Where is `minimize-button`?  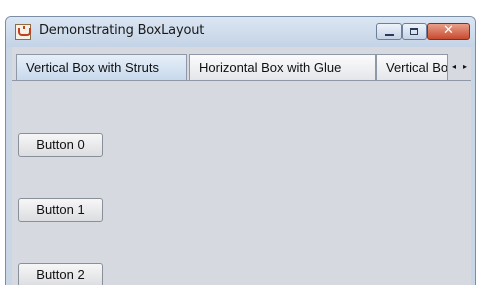 minimize-button is located at coordinates (389, 31).